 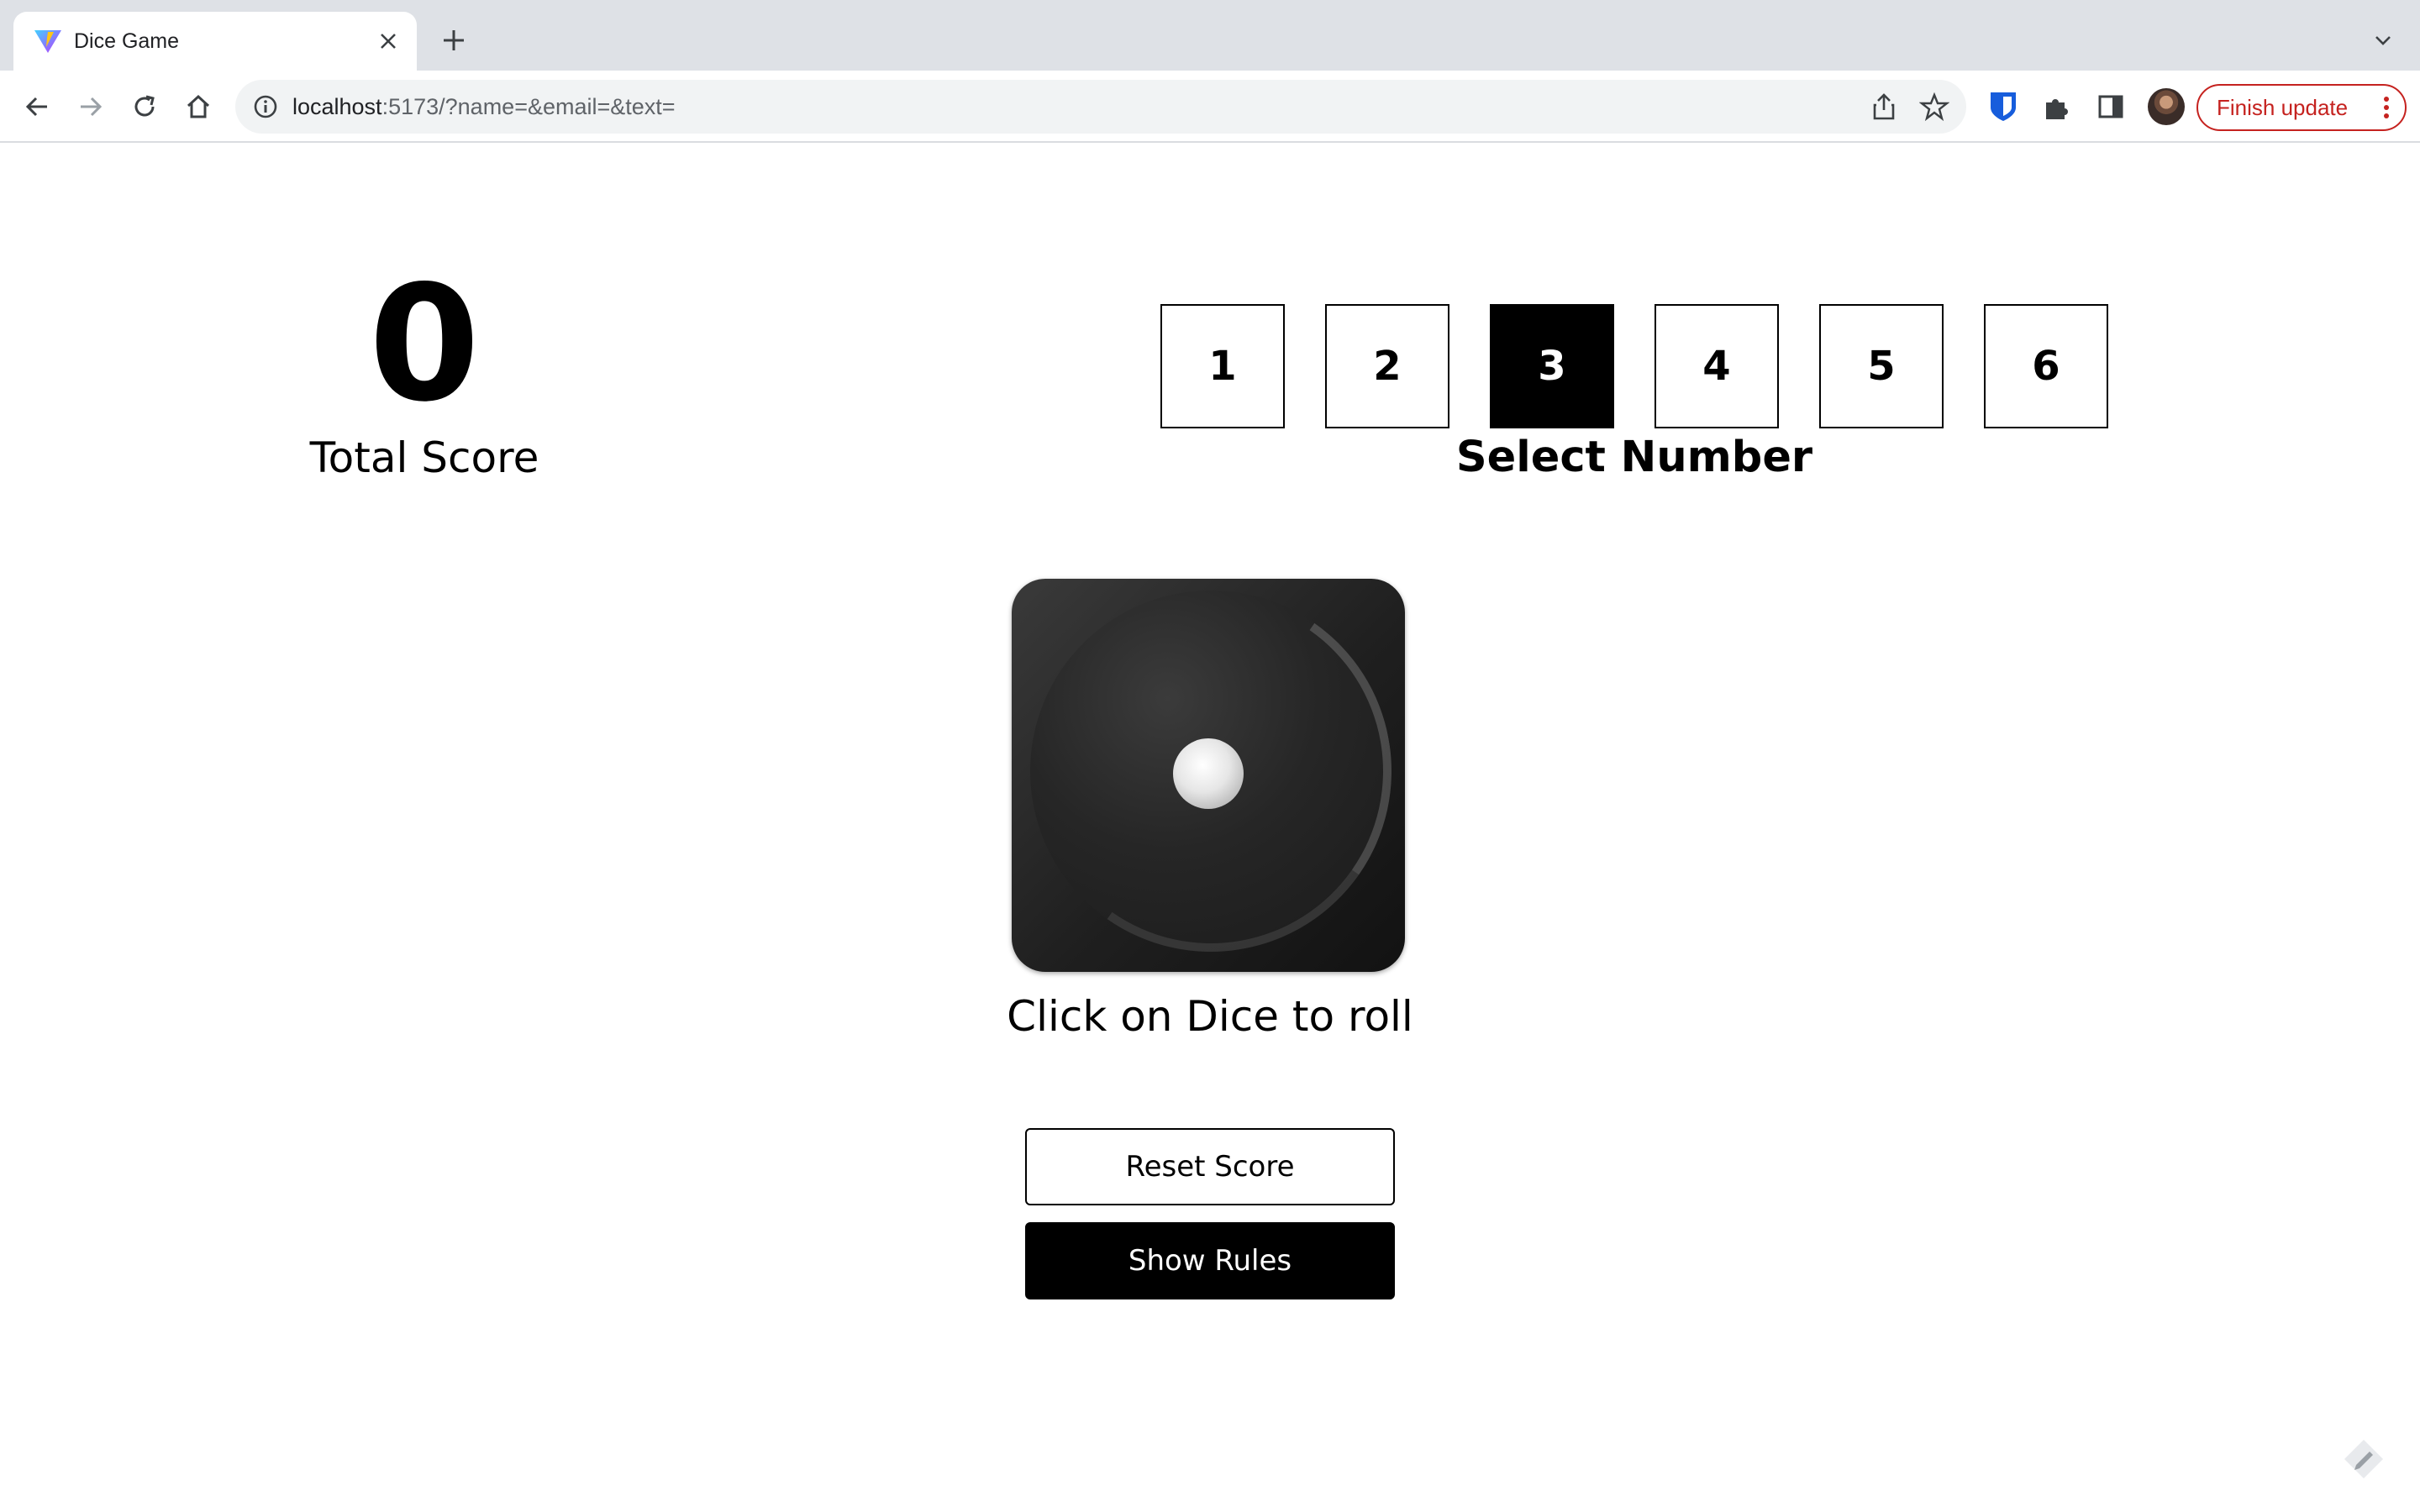 I want to click on more-vert-icon, so click(x=2387, y=107).